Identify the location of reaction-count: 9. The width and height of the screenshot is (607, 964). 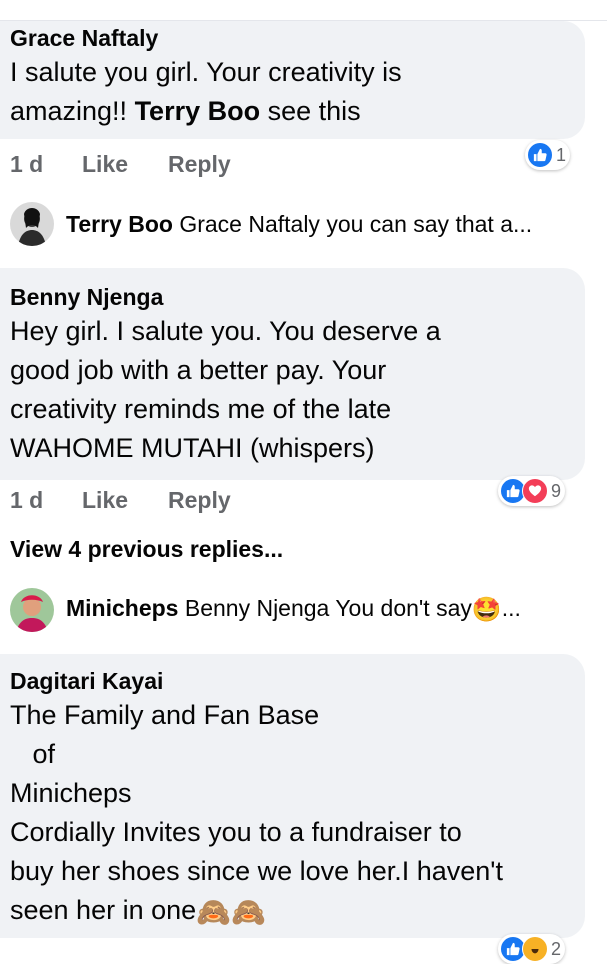
(556, 490).